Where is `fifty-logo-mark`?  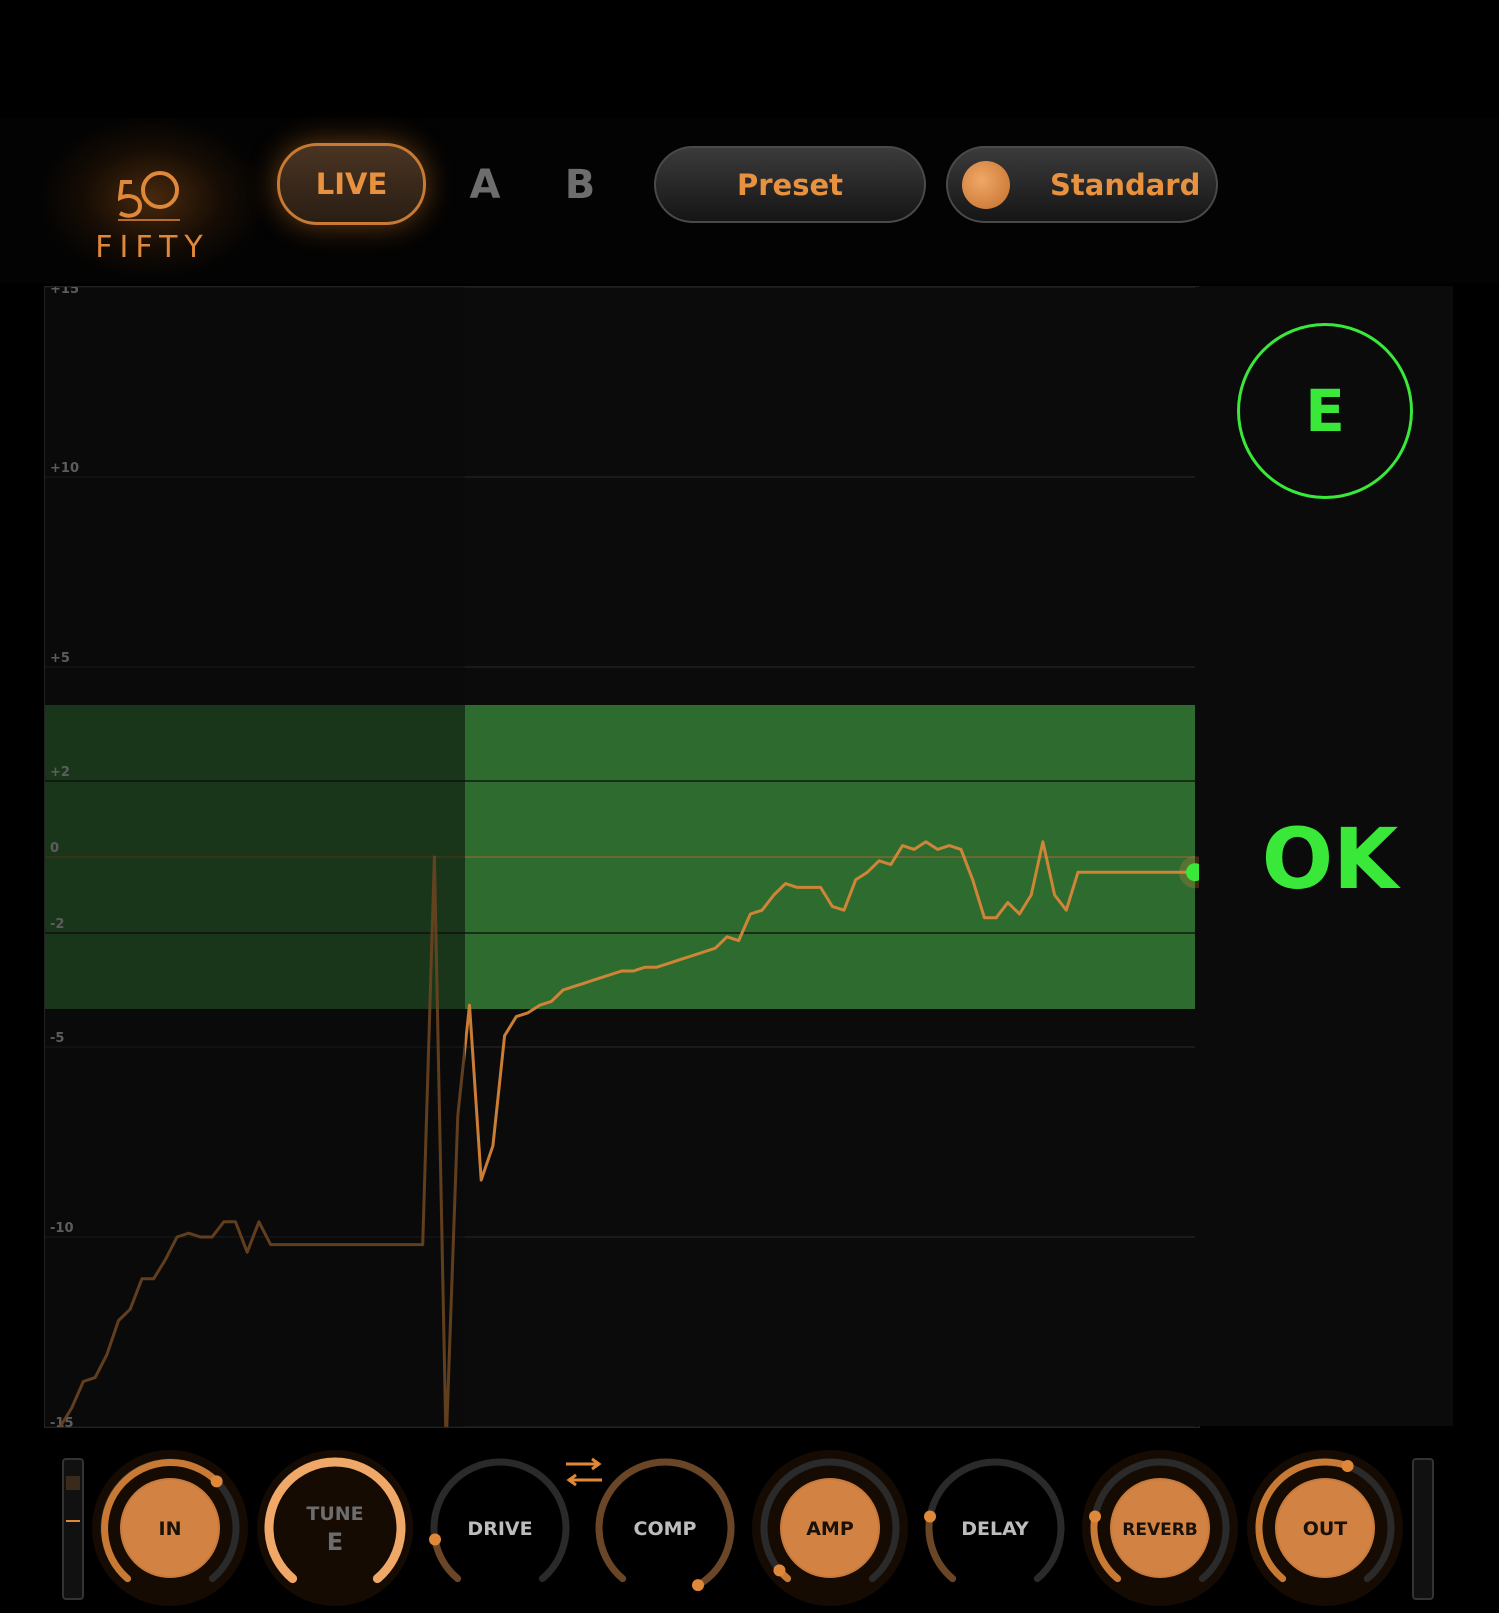
fifty-logo-mark is located at coordinates (149, 196).